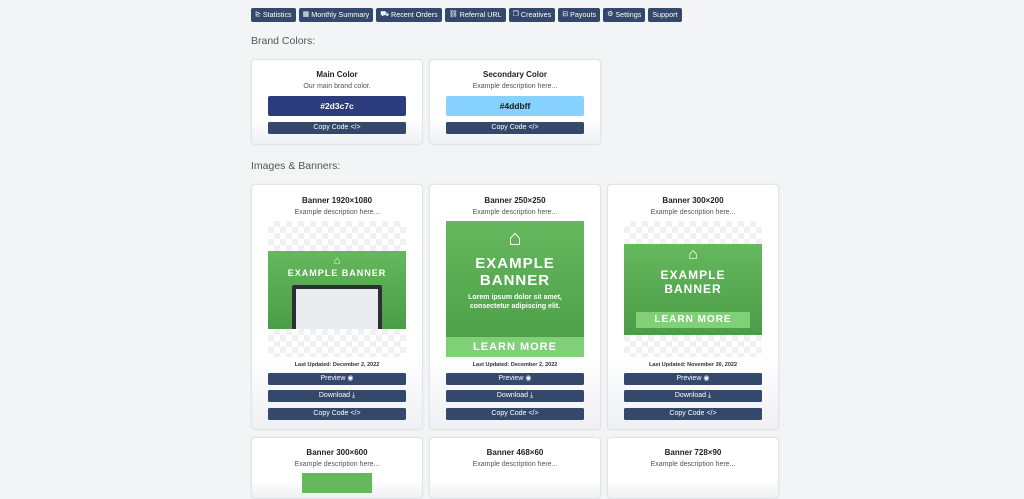 The width and height of the screenshot is (1024, 499). I want to click on nav-monthly-summary-button: ▦ Monthly Summary, so click(336, 15).